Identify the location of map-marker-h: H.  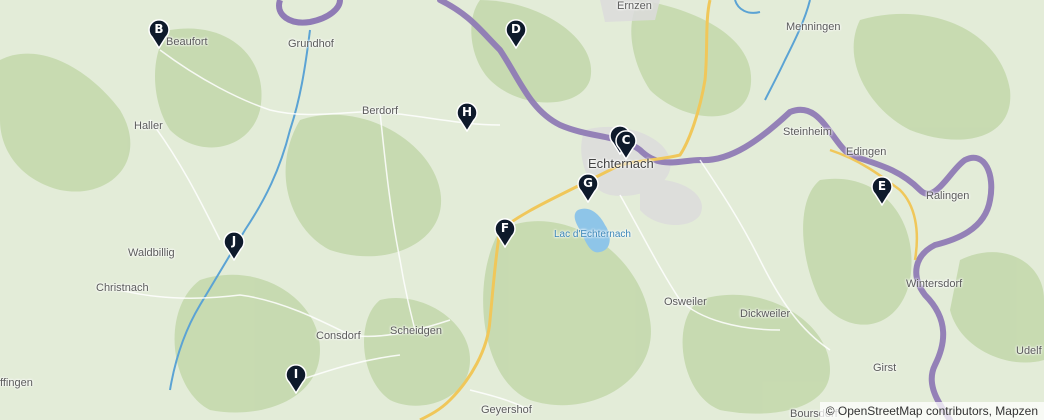
(467, 117).